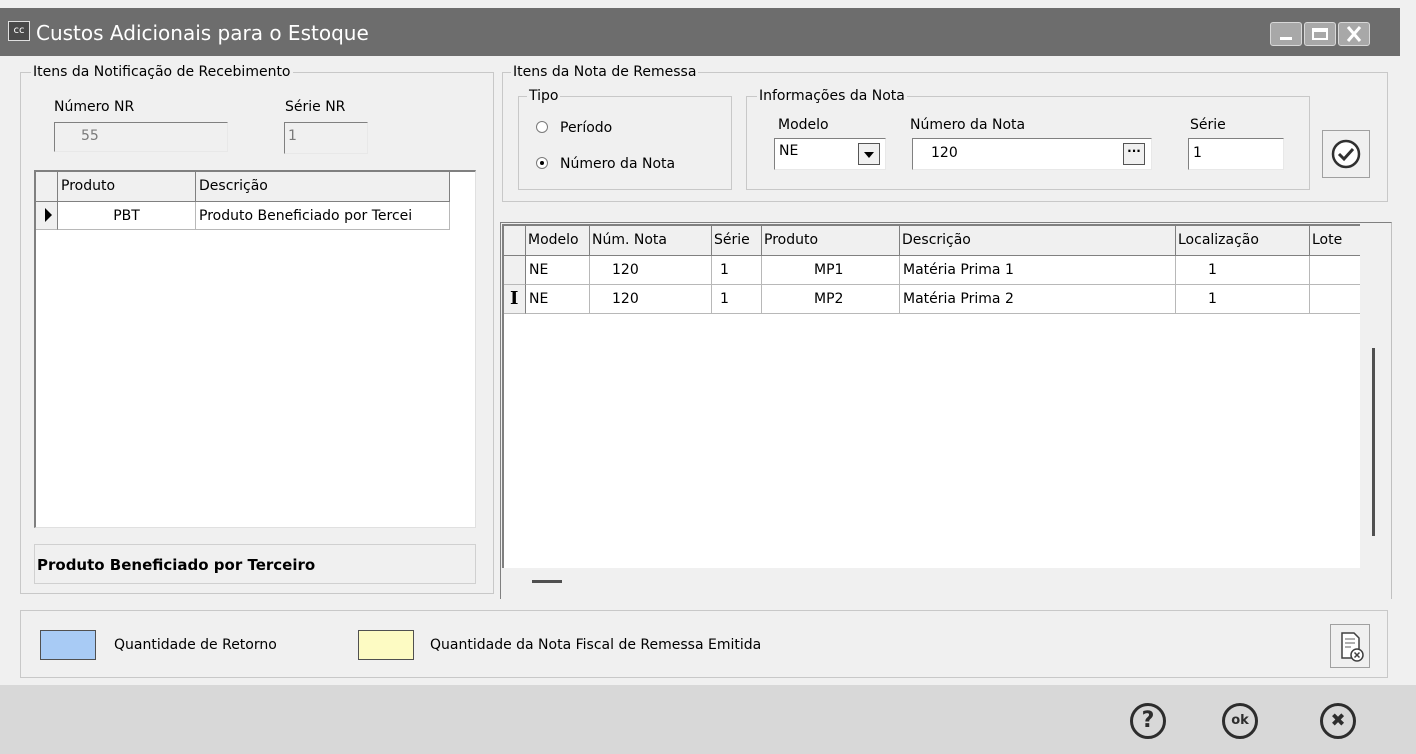 This screenshot has height=754, width=1416. I want to click on column-header-num-nota: Núm. Nota, so click(651, 241).